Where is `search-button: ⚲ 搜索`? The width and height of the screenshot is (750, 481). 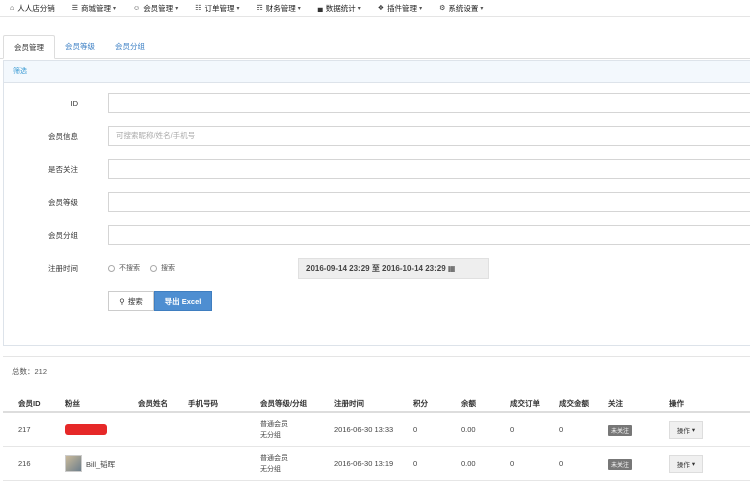 search-button: ⚲ 搜索 is located at coordinates (131, 301).